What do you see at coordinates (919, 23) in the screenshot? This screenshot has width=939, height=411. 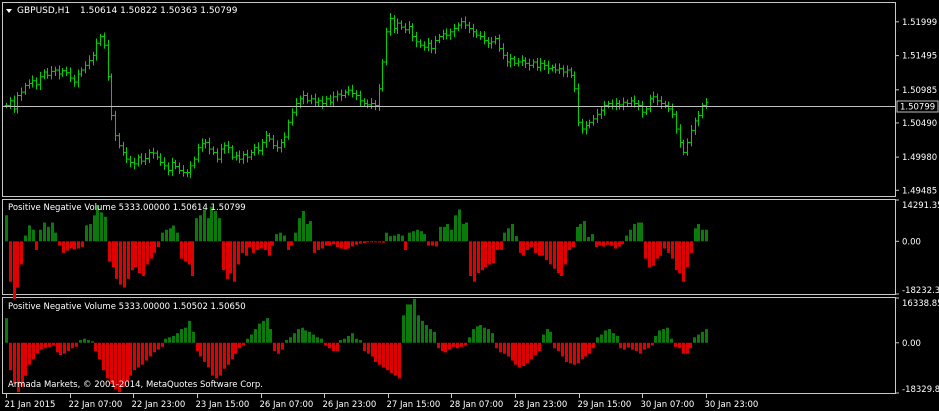 I see `price-tick-label: 1.51999` at bounding box center [919, 23].